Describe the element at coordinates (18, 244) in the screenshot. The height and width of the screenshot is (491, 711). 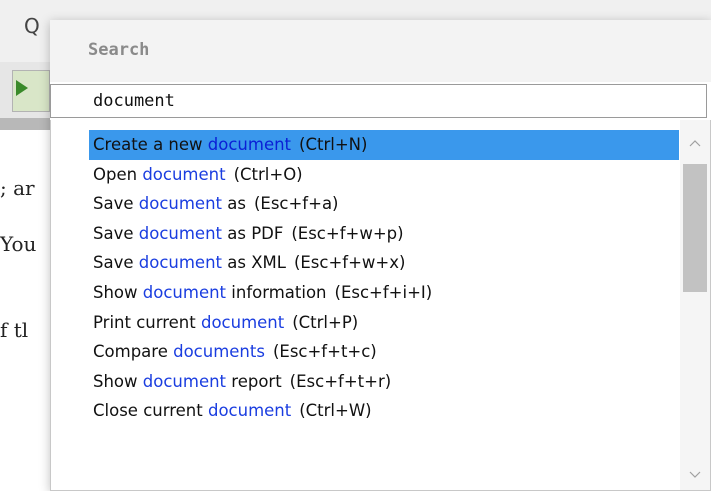
I see `document-text-fragment: You` at that location.